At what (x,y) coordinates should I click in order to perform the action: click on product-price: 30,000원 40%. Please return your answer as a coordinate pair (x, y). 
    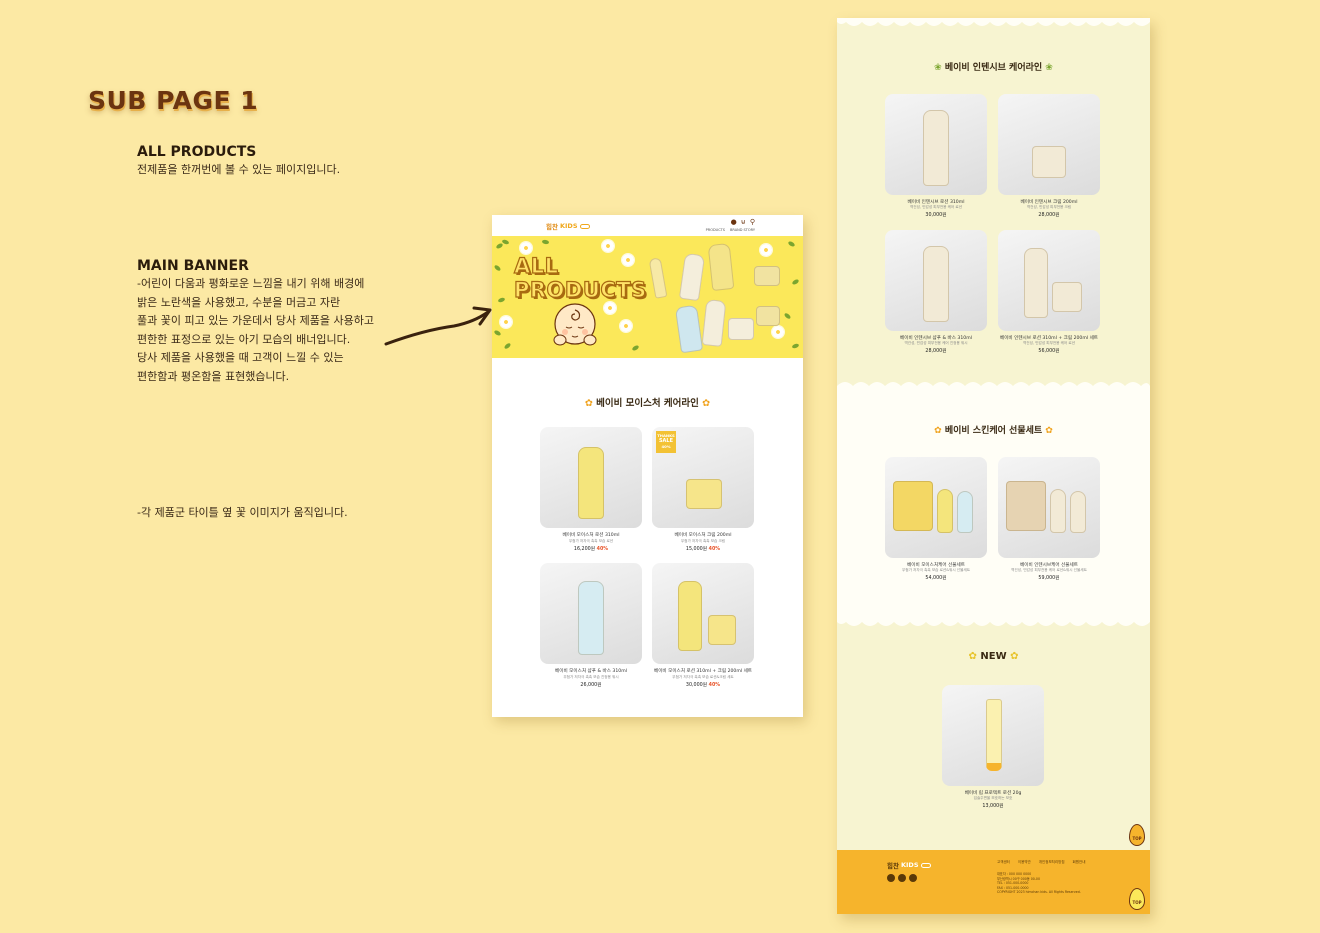
    Looking at the image, I should click on (703, 685).